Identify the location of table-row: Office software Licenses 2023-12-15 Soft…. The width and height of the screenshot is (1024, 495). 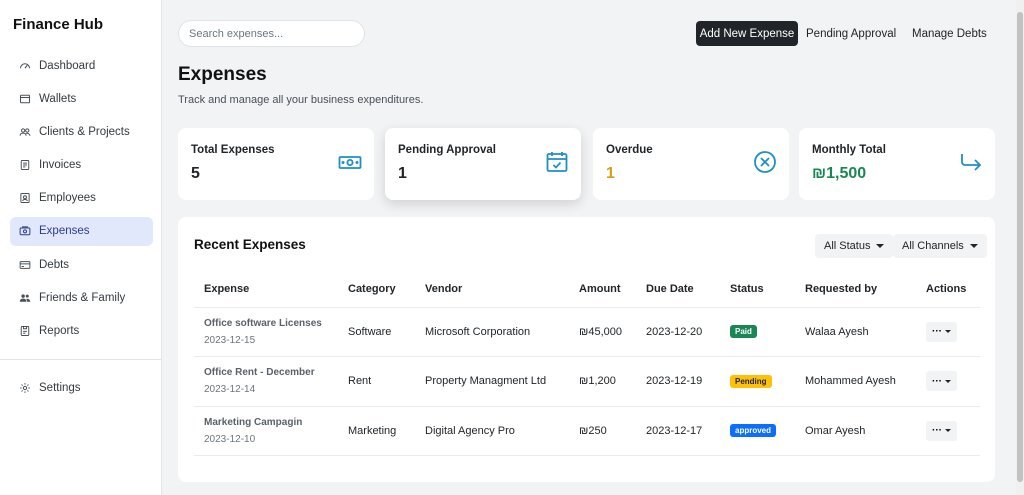
(587, 332).